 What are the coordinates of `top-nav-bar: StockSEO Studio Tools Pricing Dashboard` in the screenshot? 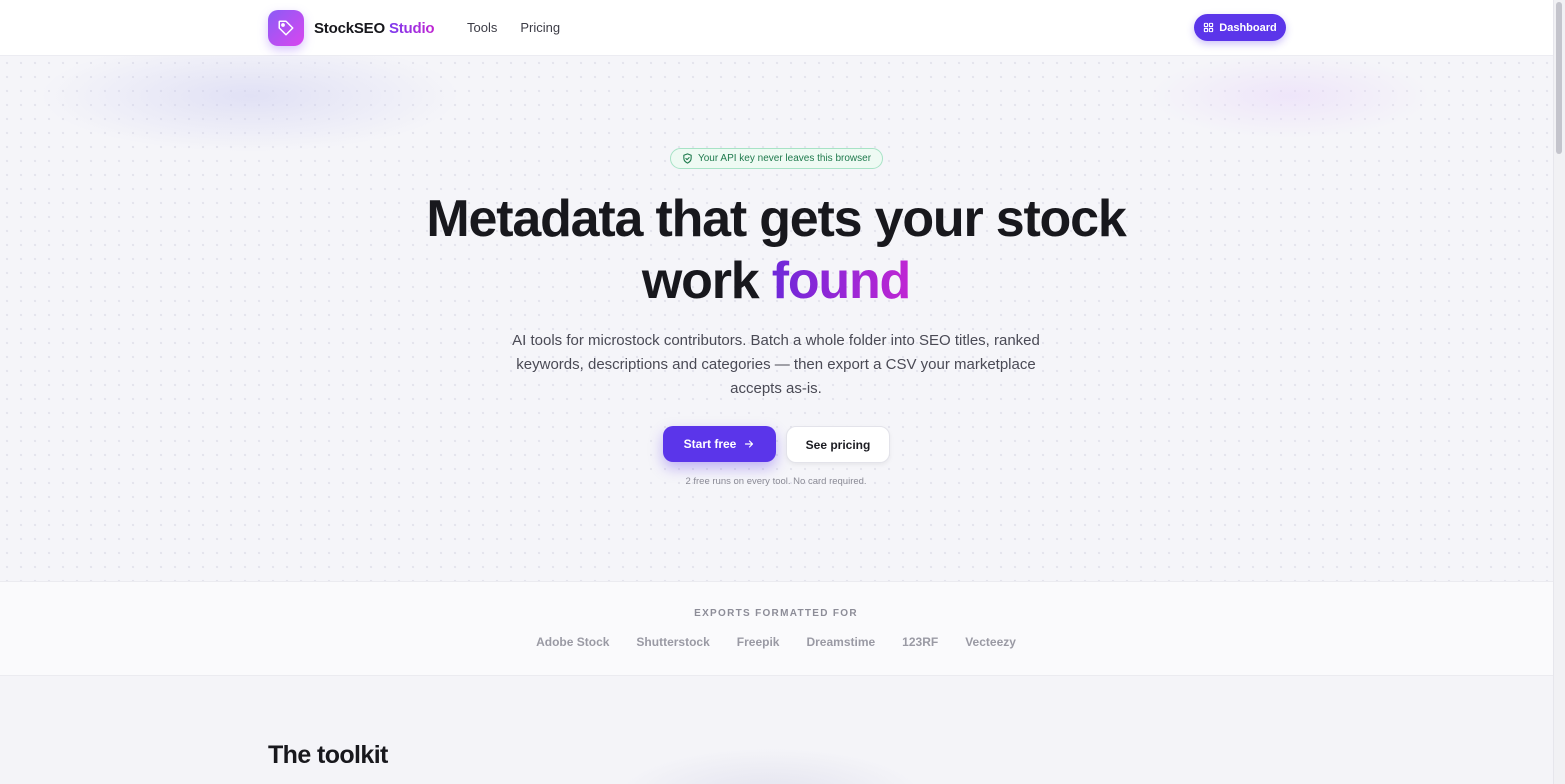 It's located at (776, 28).